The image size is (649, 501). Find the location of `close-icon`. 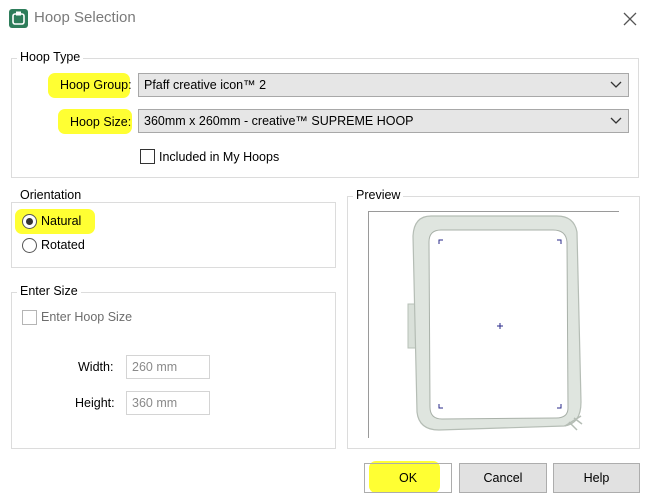

close-icon is located at coordinates (630, 19).